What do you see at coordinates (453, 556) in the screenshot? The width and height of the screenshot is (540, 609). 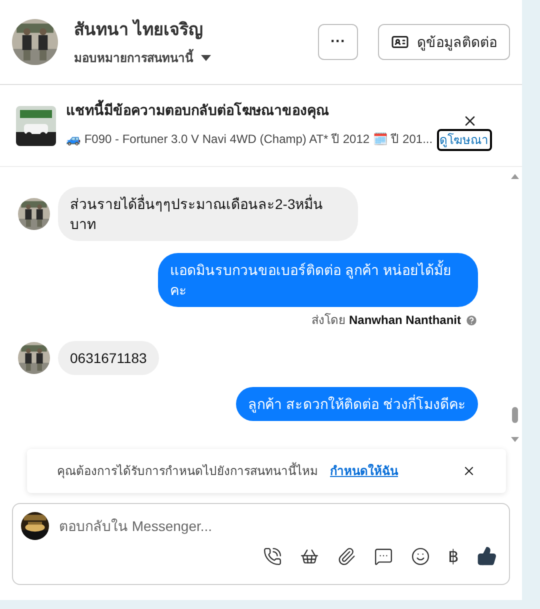 I see `payment-button: ฿` at bounding box center [453, 556].